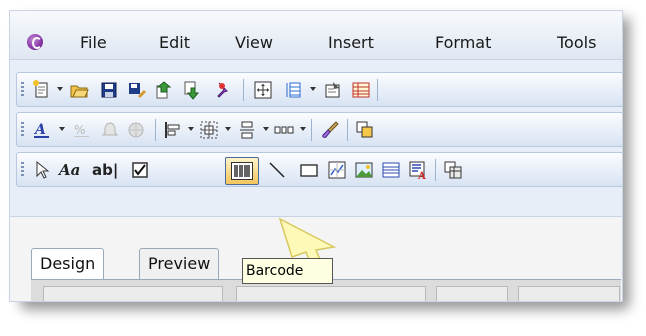 This screenshot has height=336, width=646. Describe the element at coordinates (351, 42) in the screenshot. I see `menu-insert: Insert` at that location.